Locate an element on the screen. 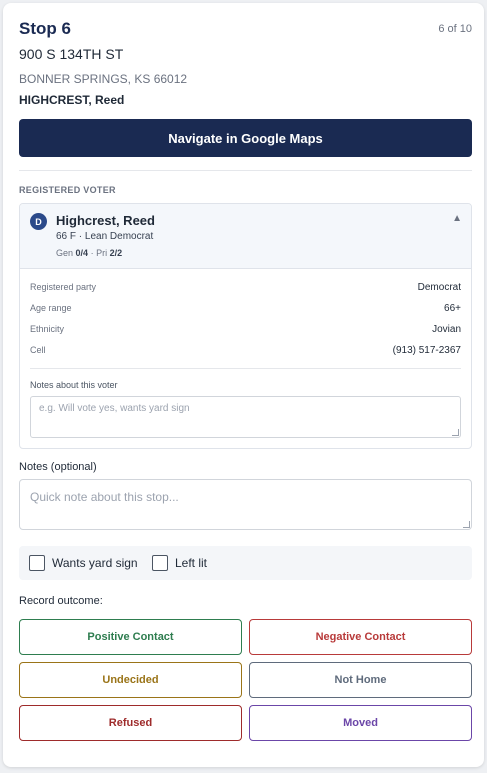 This screenshot has height=773, width=487. resident-name: HIGHCREST, Reed is located at coordinates (72, 100).